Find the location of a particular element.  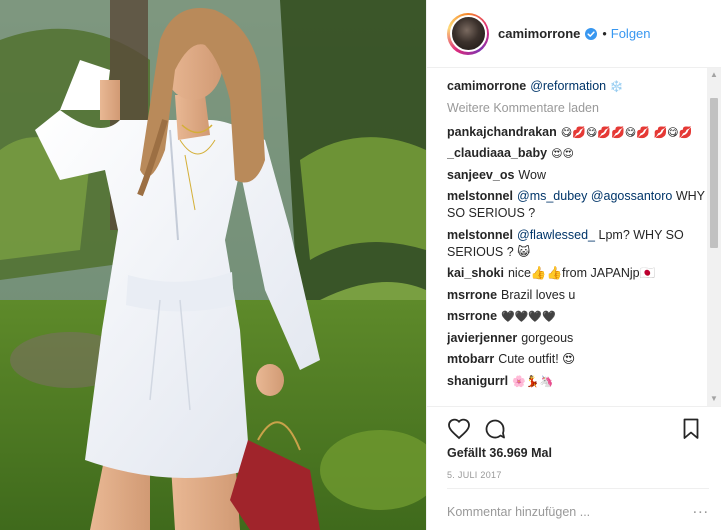

comment-item: sanjeev_os Wow is located at coordinates (577, 175).